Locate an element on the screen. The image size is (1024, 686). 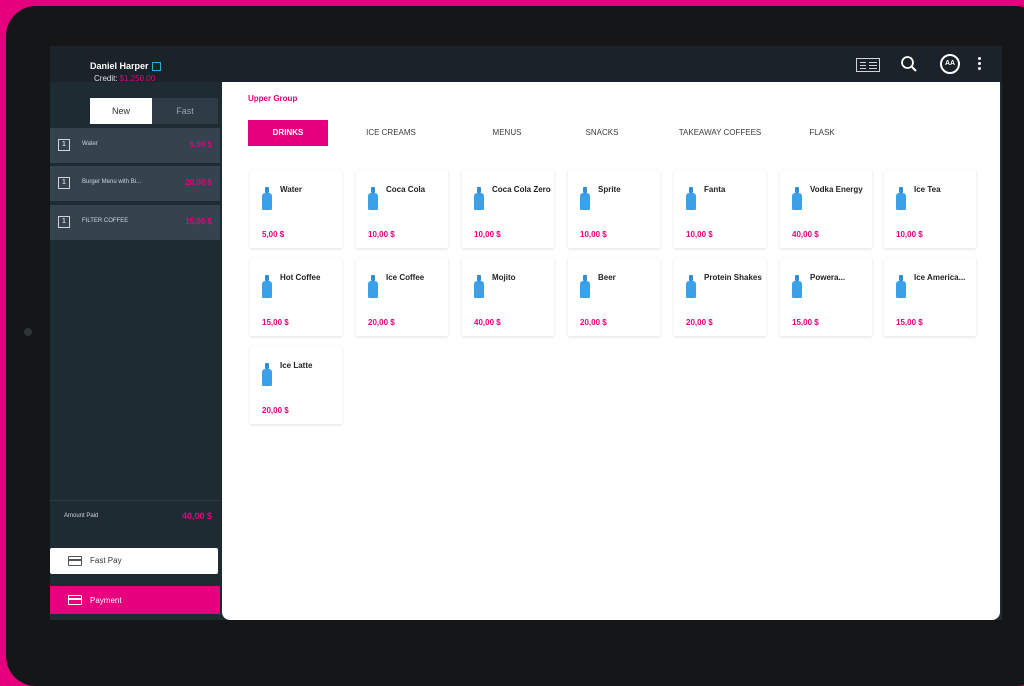
product-card-coca-cola: Coca Cola 10,00 $ is located at coordinates (402, 209).